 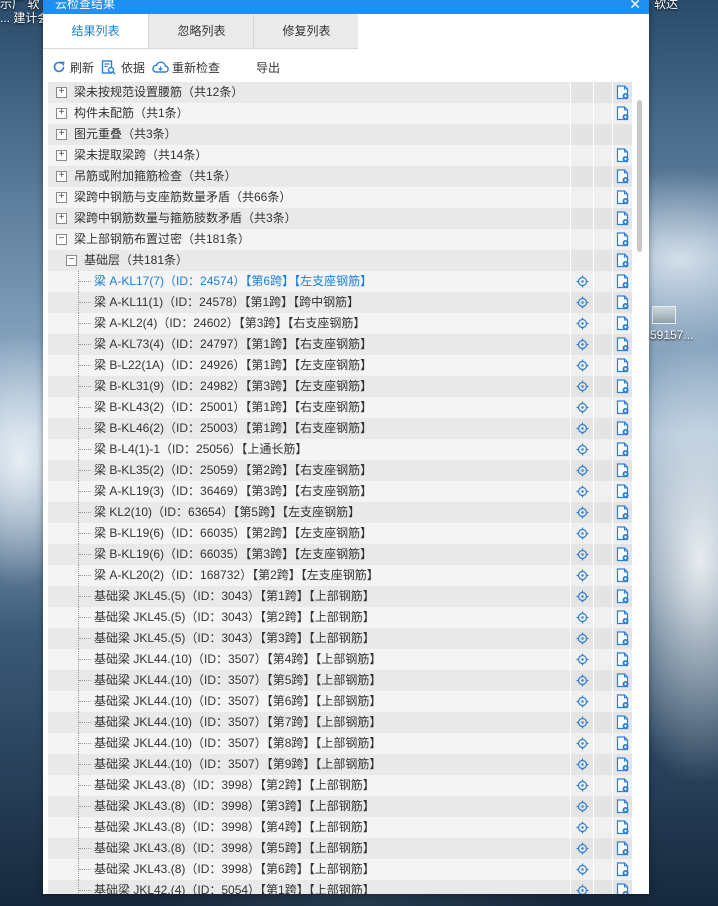 What do you see at coordinates (340, 597) in the screenshot?
I see `tree-item-row: 基础梁 JKL45.(5)（ID：3043）【第1跨】【上部钢筋】` at bounding box center [340, 597].